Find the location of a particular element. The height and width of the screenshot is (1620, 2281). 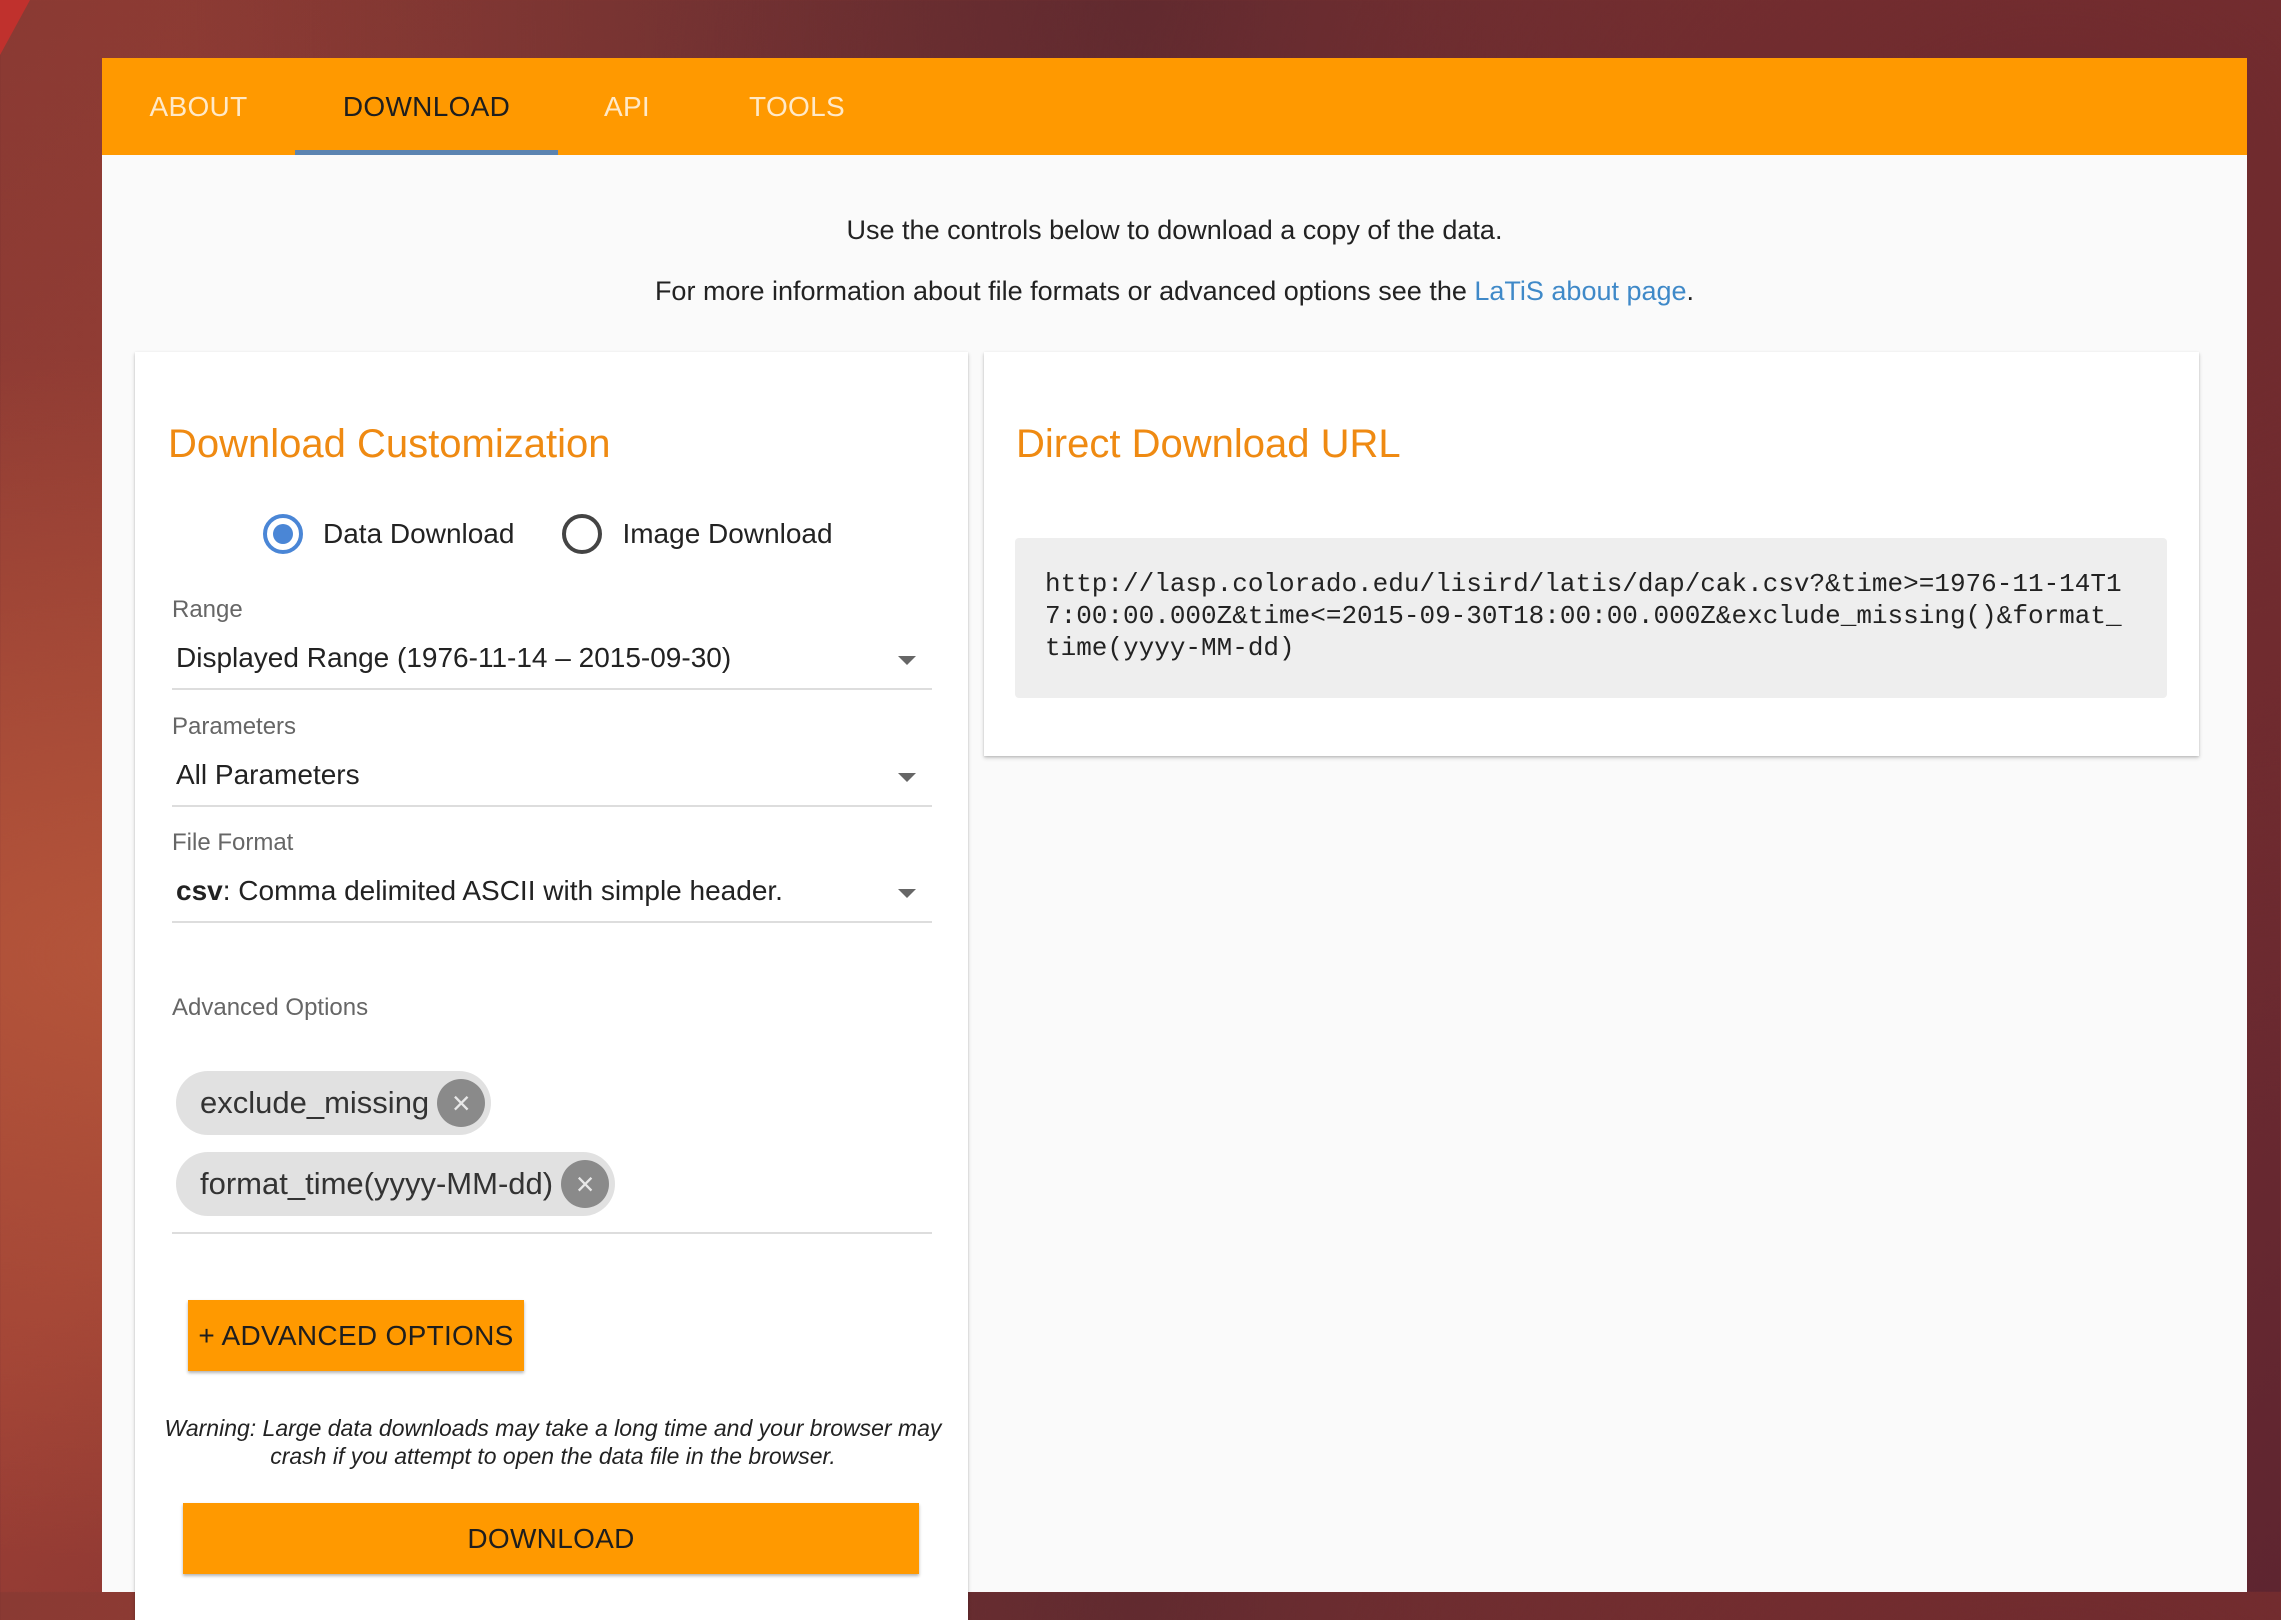

tab-tools: TOOLS is located at coordinates (797, 106).